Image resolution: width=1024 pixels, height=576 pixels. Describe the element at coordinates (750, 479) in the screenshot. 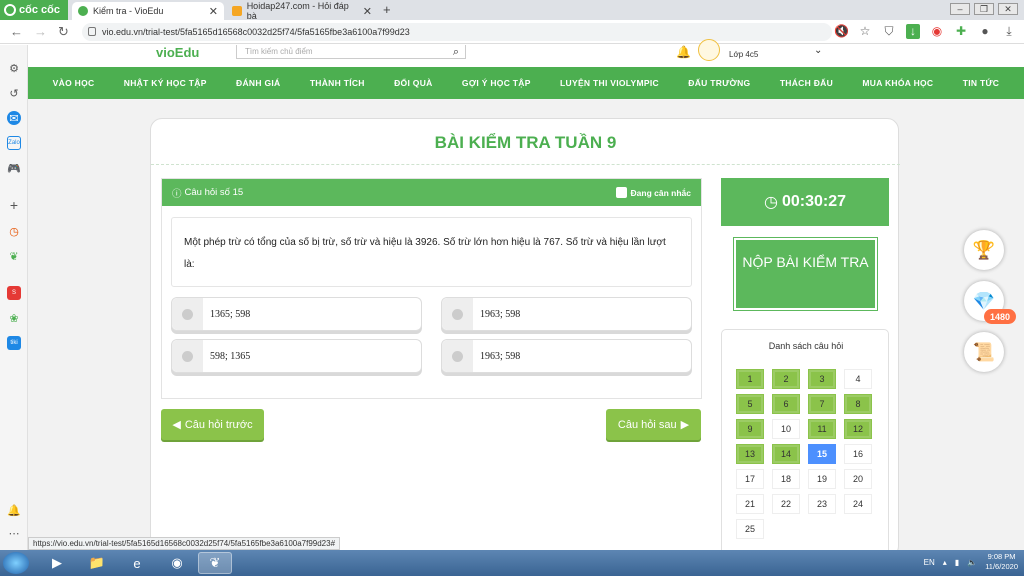

I see `question-cell: 17` at that location.